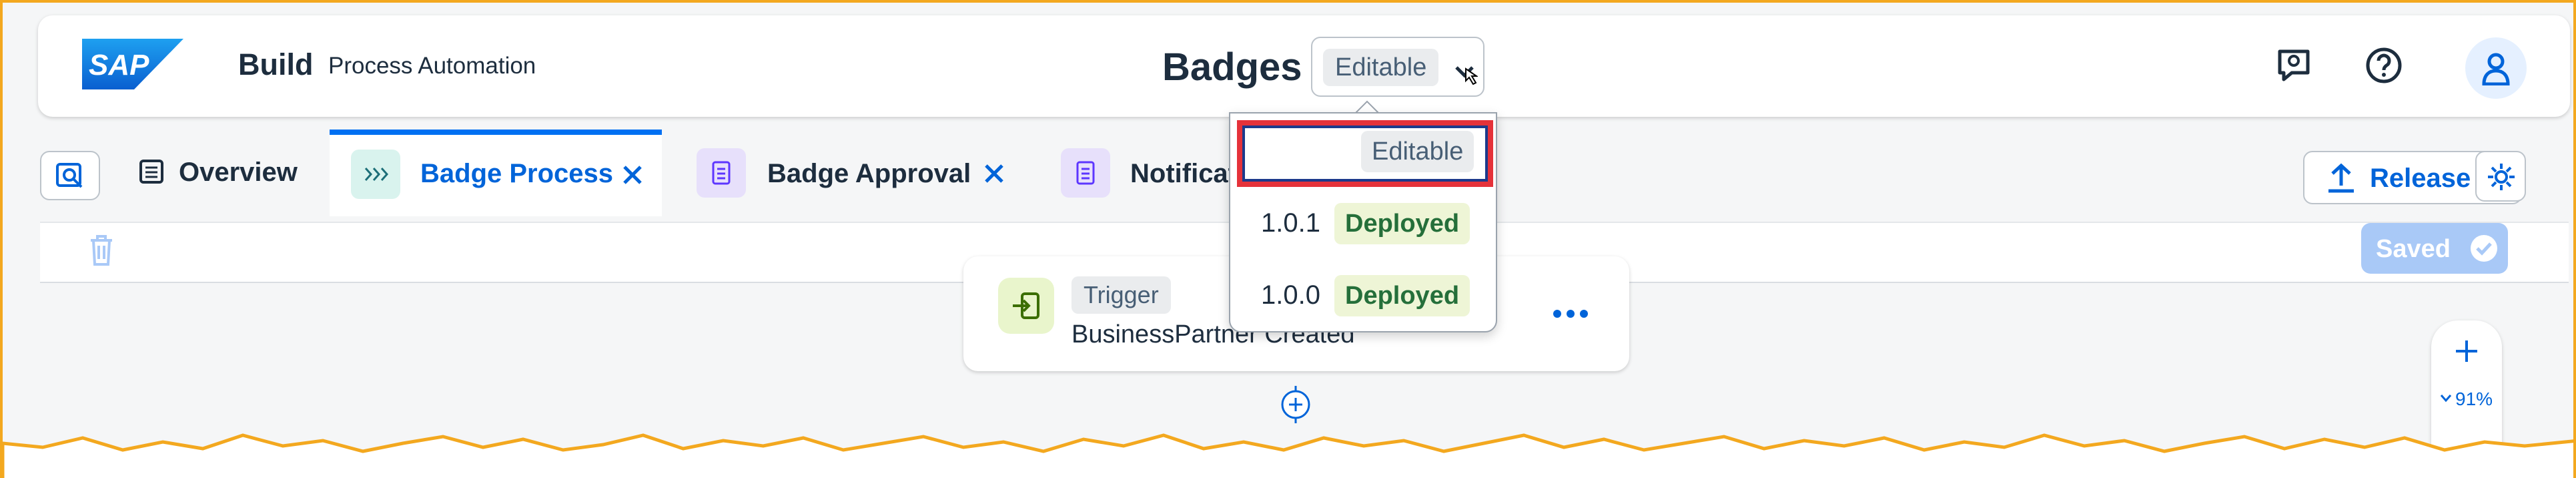  I want to click on sap-logo: SAP, so click(132, 64).